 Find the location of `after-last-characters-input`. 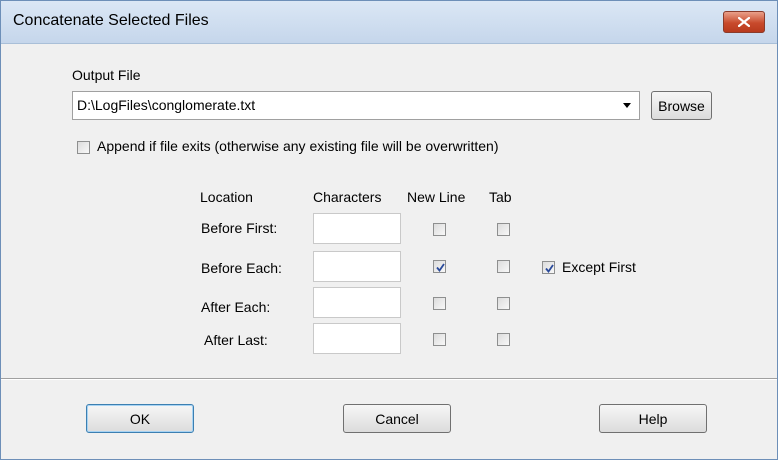

after-last-characters-input is located at coordinates (357, 338).